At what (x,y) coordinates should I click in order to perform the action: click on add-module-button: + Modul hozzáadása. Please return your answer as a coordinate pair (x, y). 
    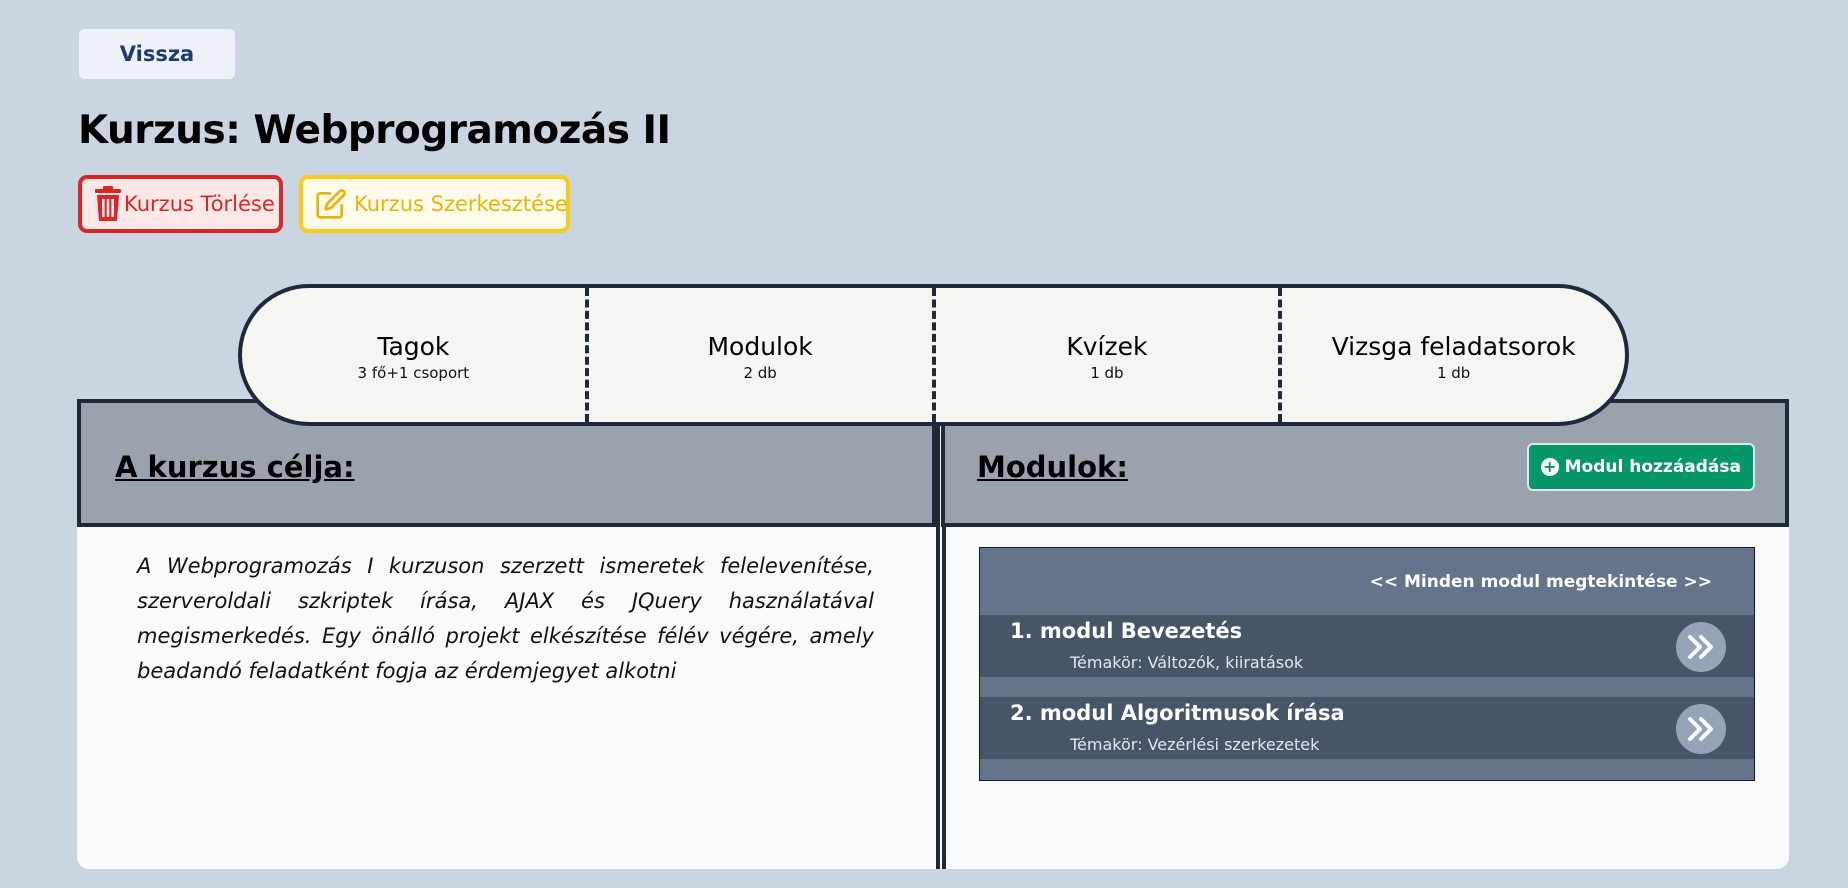
    Looking at the image, I should click on (1640, 467).